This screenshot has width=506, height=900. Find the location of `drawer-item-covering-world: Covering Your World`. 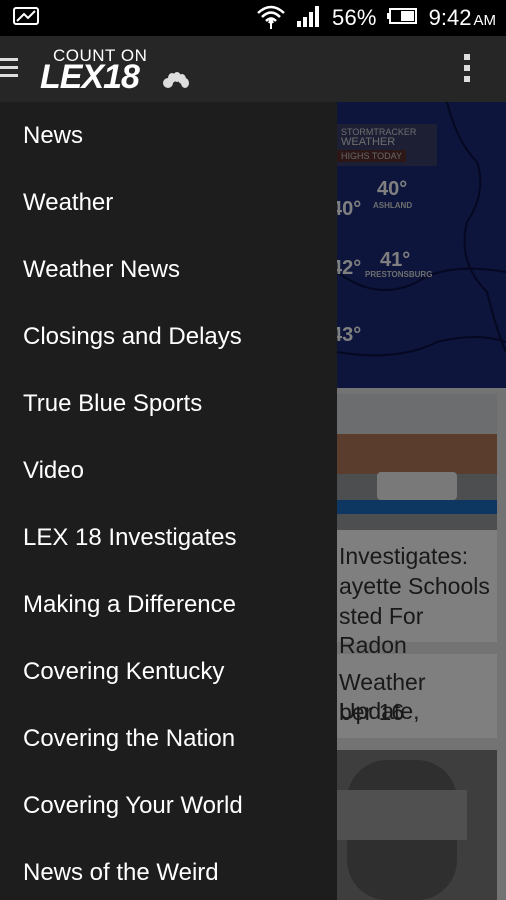

drawer-item-covering-world: Covering Your World is located at coordinates (168, 805).